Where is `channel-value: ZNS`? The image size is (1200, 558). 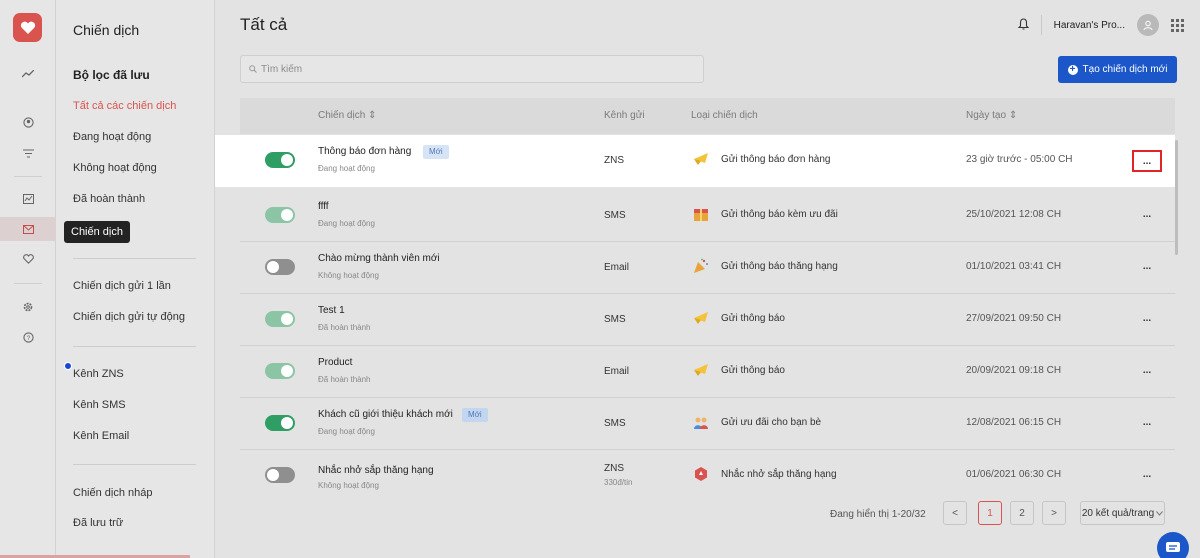
channel-value: ZNS is located at coordinates (614, 160).